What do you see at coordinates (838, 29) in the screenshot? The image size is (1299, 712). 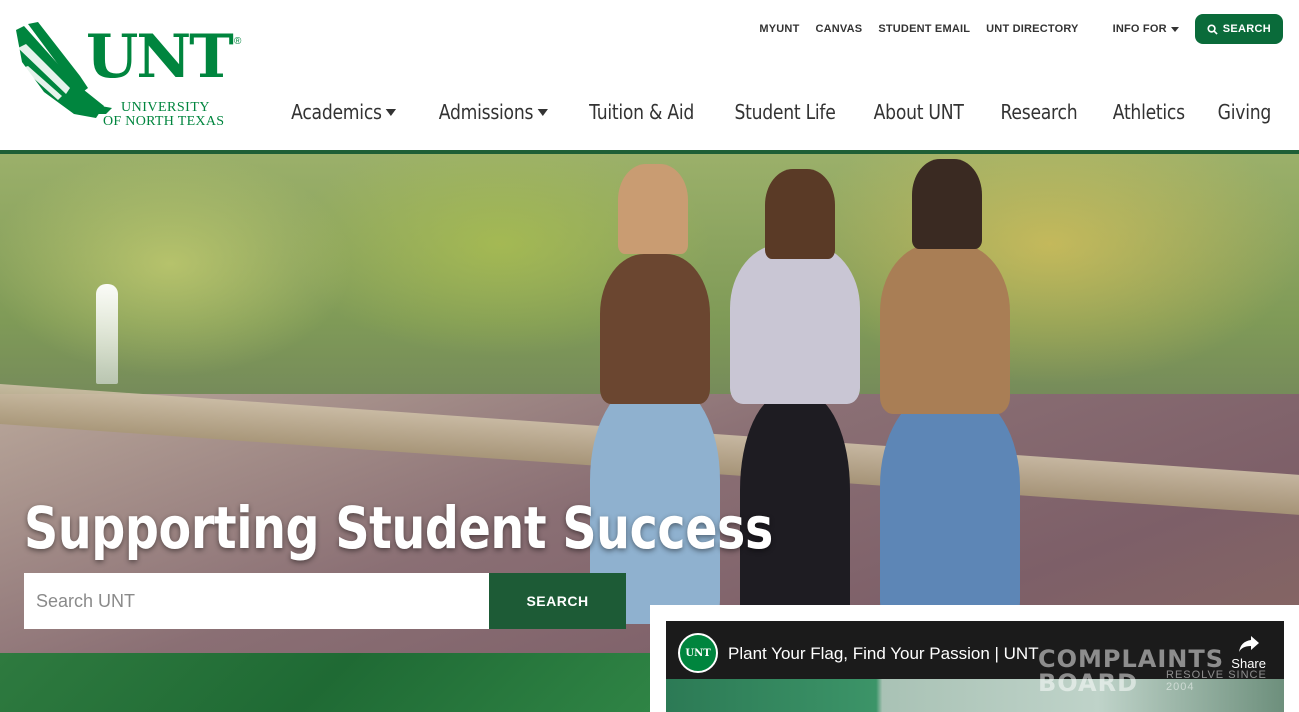 I see `util-link-canvas: CANVAS` at bounding box center [838, 29].